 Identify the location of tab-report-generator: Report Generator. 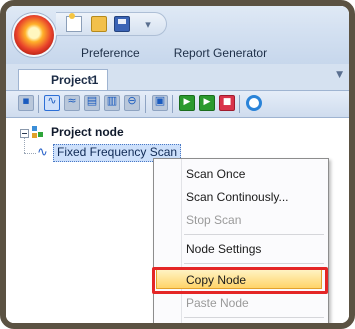
(220, 53).